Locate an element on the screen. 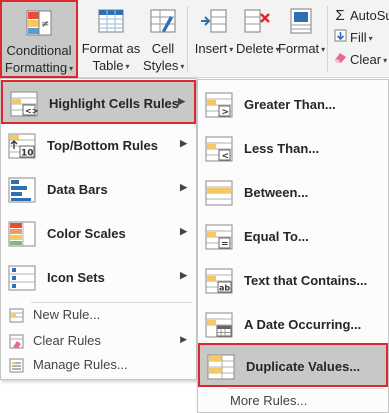  highlight-cells-icon: <> is located at coordinates (24, 104).